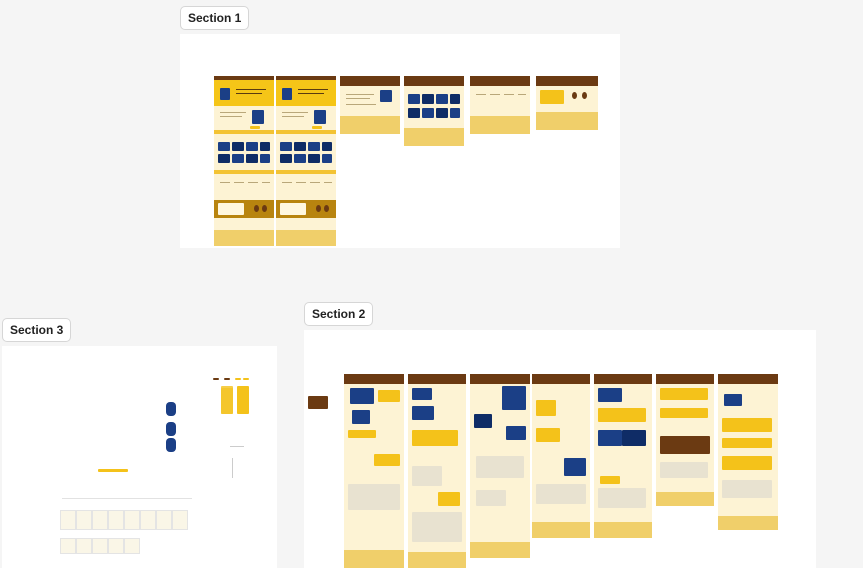 The image size is (863, 568). What do you see at coordinates (246, 379) in the screenshot?
I see `s3-thumb-d` at bounding box center [246, 379].